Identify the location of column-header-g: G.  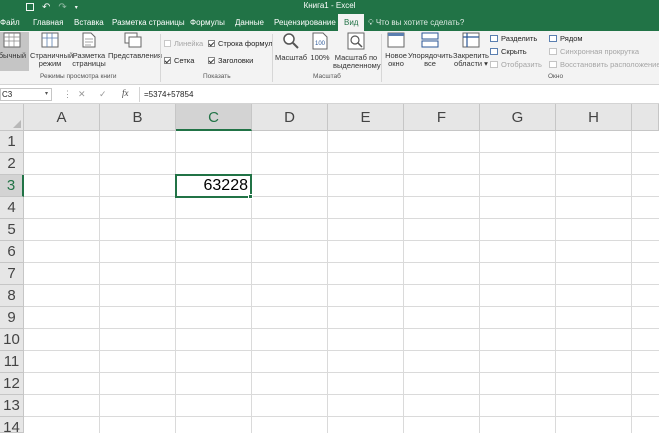
(518, 117).